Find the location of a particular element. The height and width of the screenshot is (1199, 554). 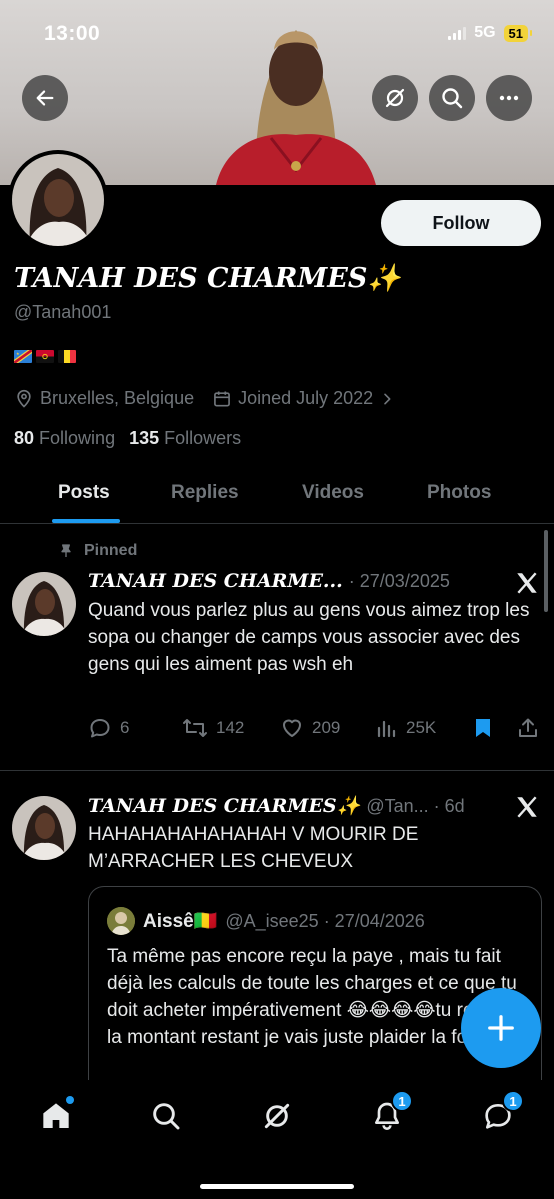

location-icon is located at coordinates (24, 398).